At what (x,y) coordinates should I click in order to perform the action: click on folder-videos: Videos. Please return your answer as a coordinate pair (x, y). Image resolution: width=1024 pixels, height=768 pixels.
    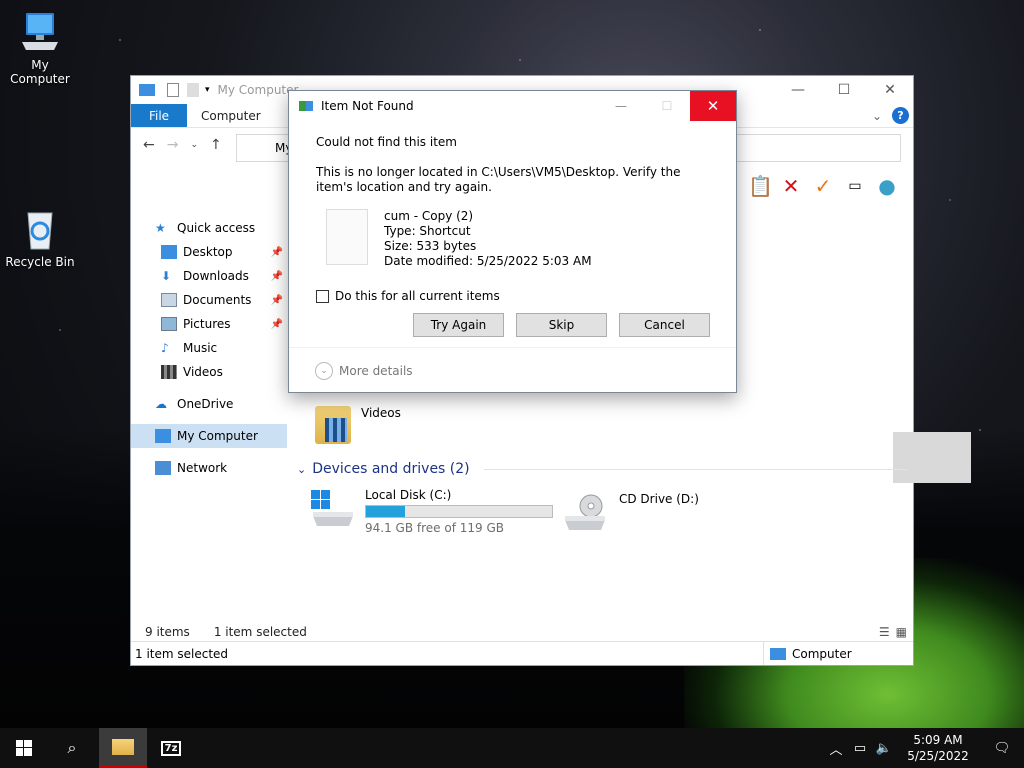
    Looking at the image, I should click on (358, 425).